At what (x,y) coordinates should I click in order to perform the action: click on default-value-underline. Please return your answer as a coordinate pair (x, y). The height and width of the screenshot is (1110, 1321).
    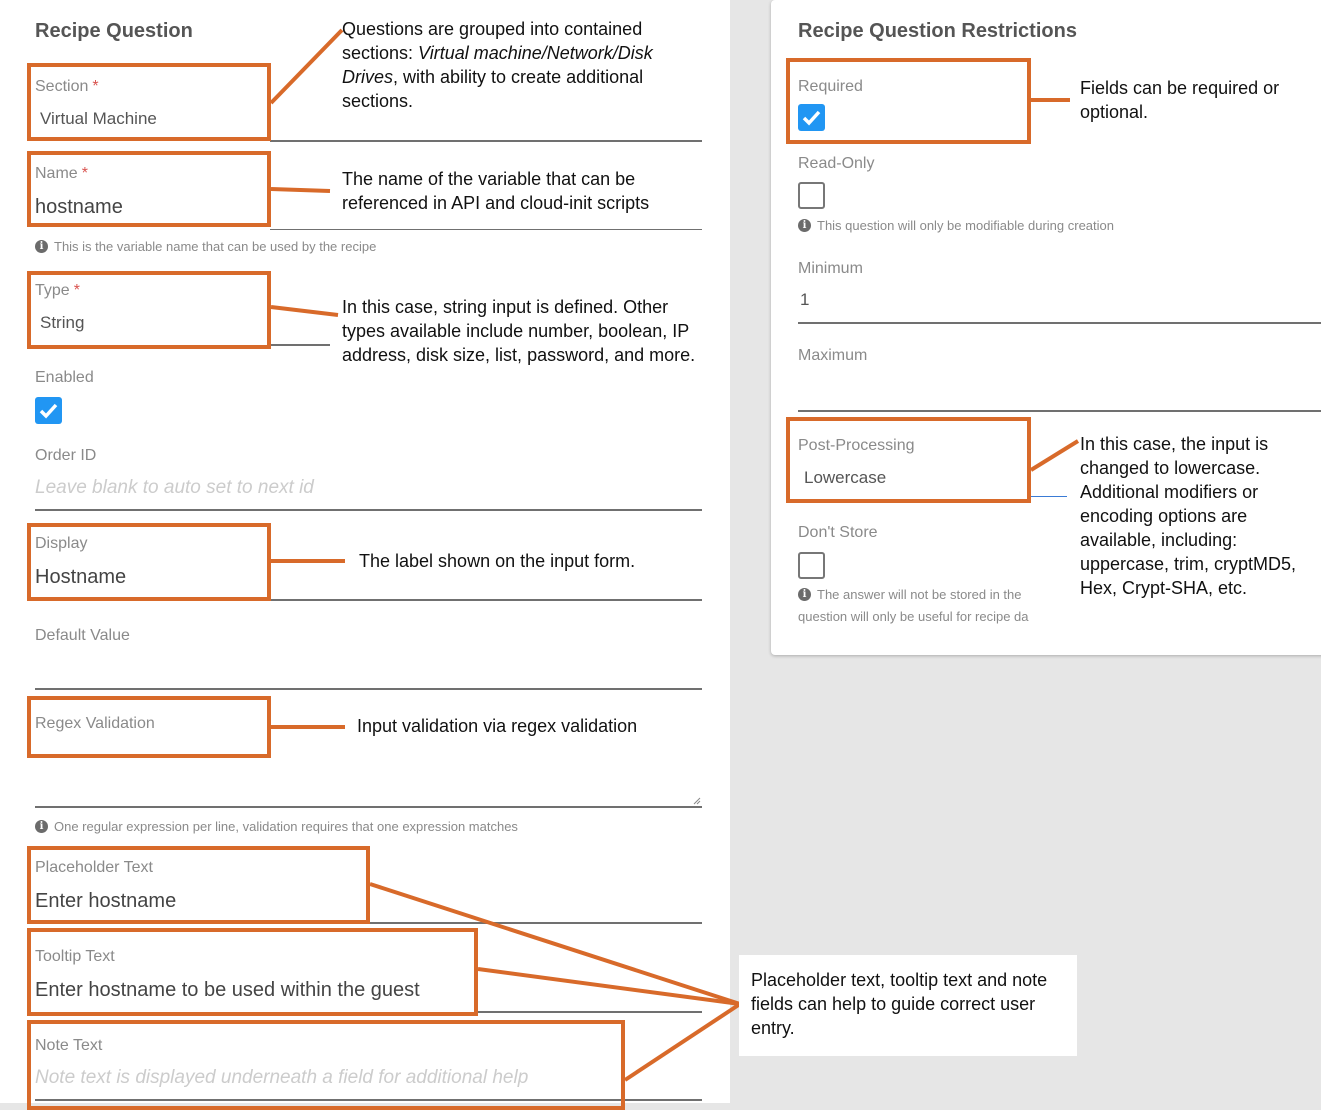
    Looking at the image, I should click on (368, 689).